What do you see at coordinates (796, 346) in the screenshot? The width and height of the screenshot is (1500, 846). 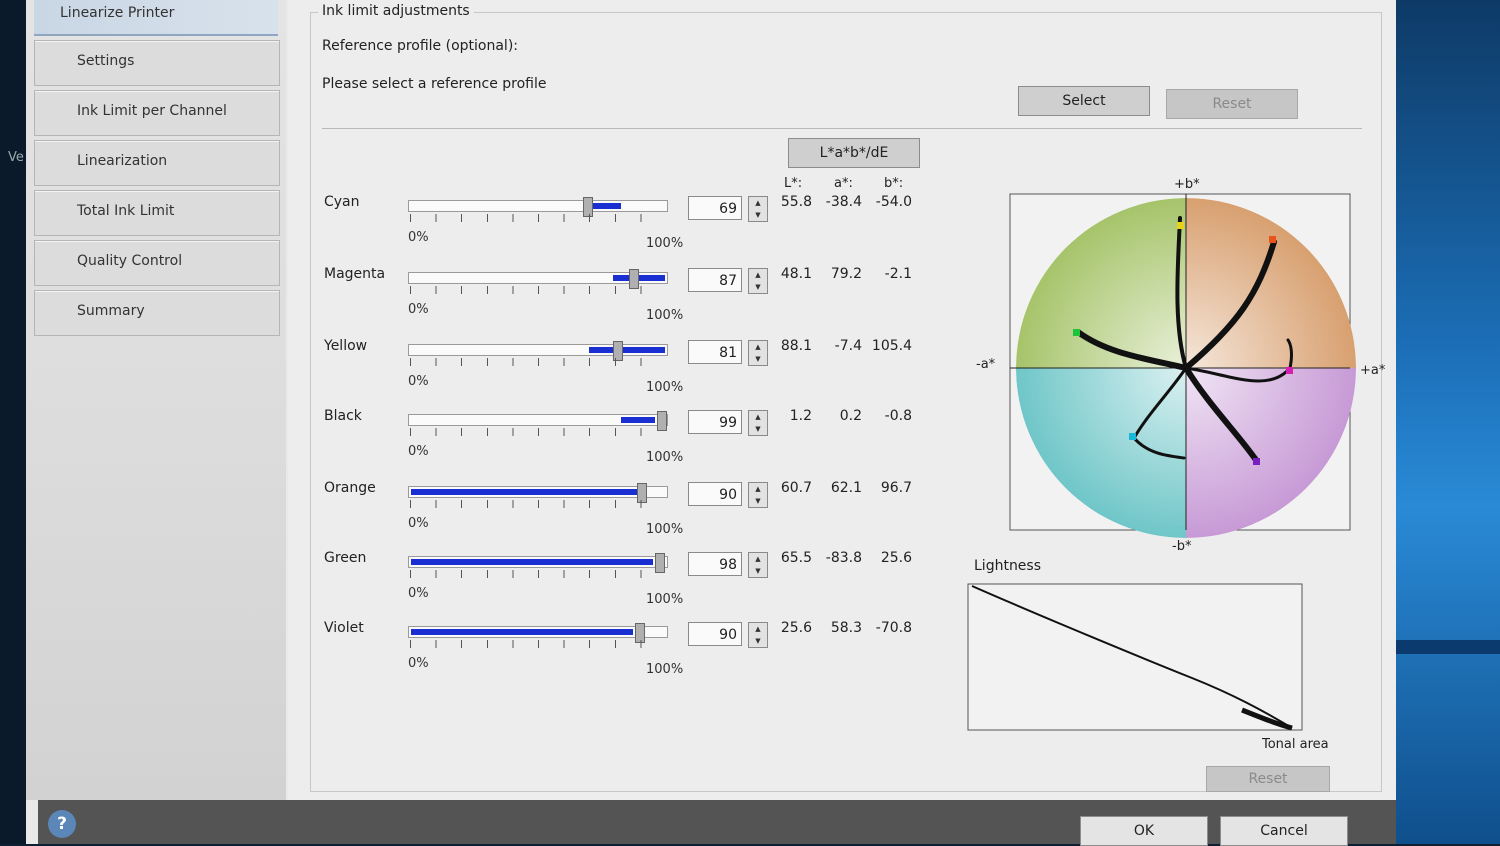 I see `yellow-l-value: 88.1` at bounding box center [796, 346].